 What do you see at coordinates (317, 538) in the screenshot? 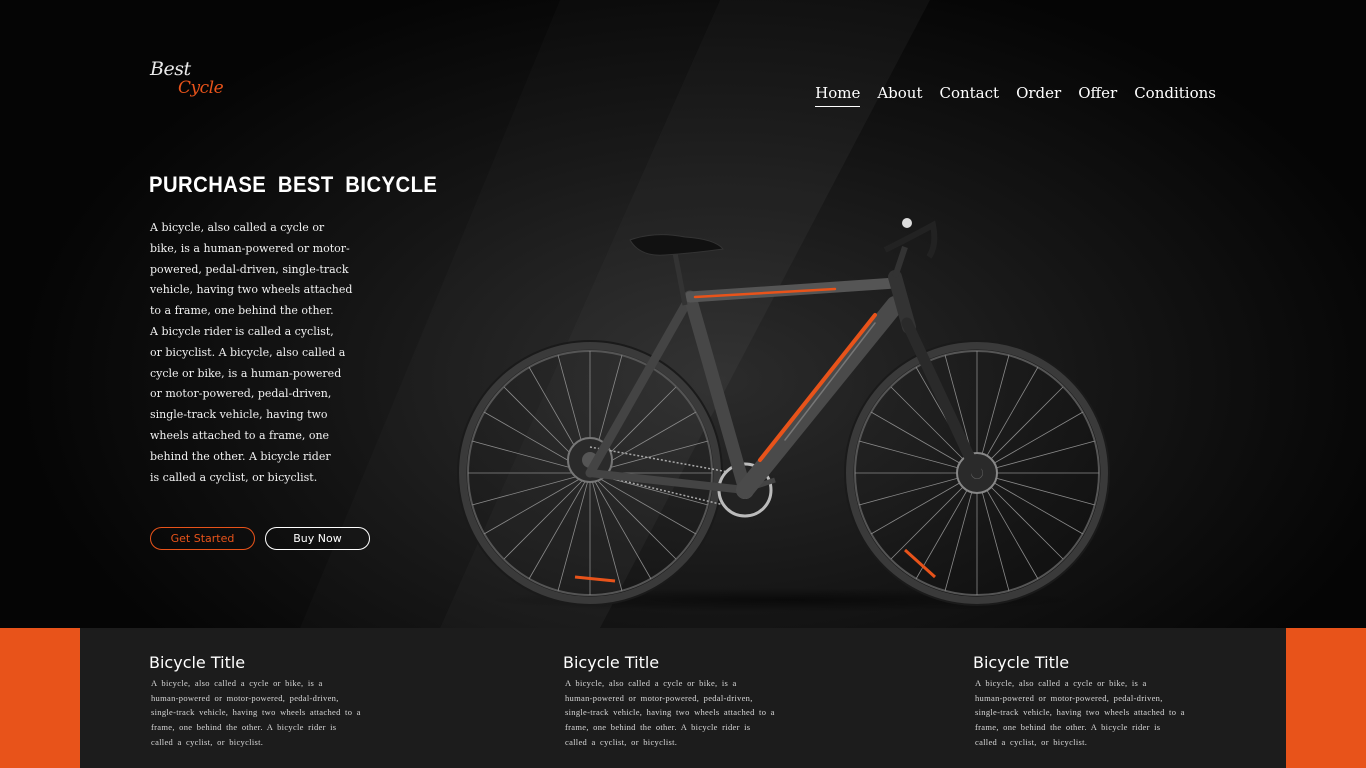
I see `buy-now-button: Buy Now` at bounding box center [317, 538].